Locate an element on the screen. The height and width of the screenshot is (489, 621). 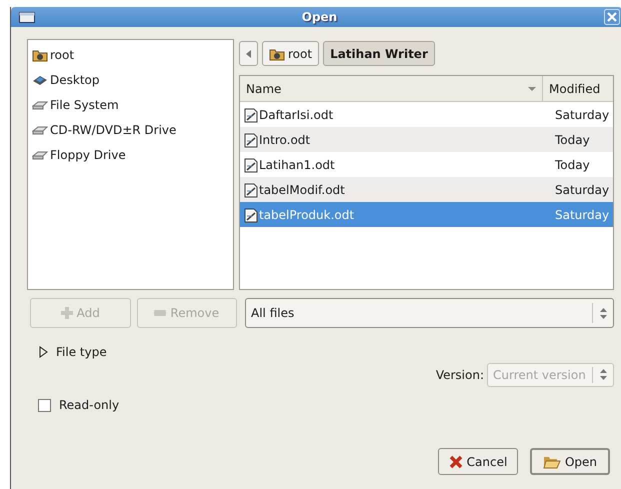
place-label: Desktop is located at coordinates (75, 79).